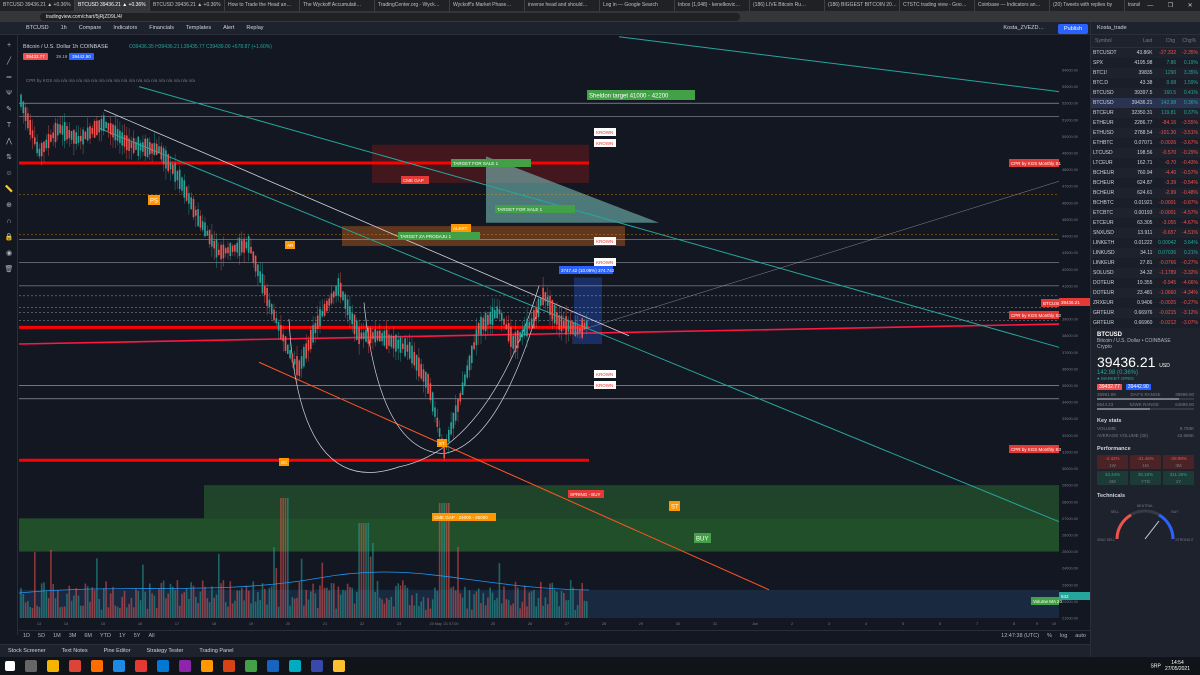 Image resolution: width=1200 pixels, height=675 pixels. I want to click on bottom-tab: Text Notes, so click(75, 651).